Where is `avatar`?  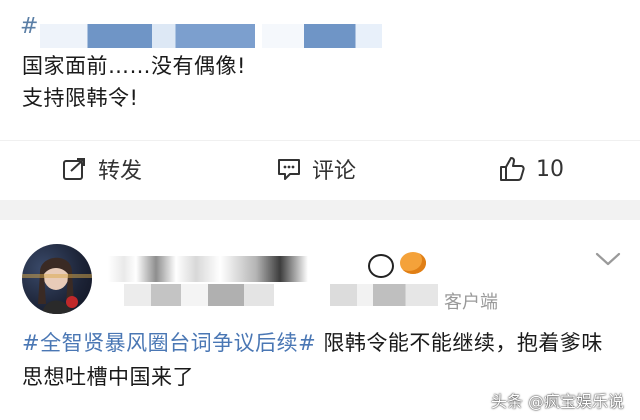 avatar is located at coordinates (57, 279).